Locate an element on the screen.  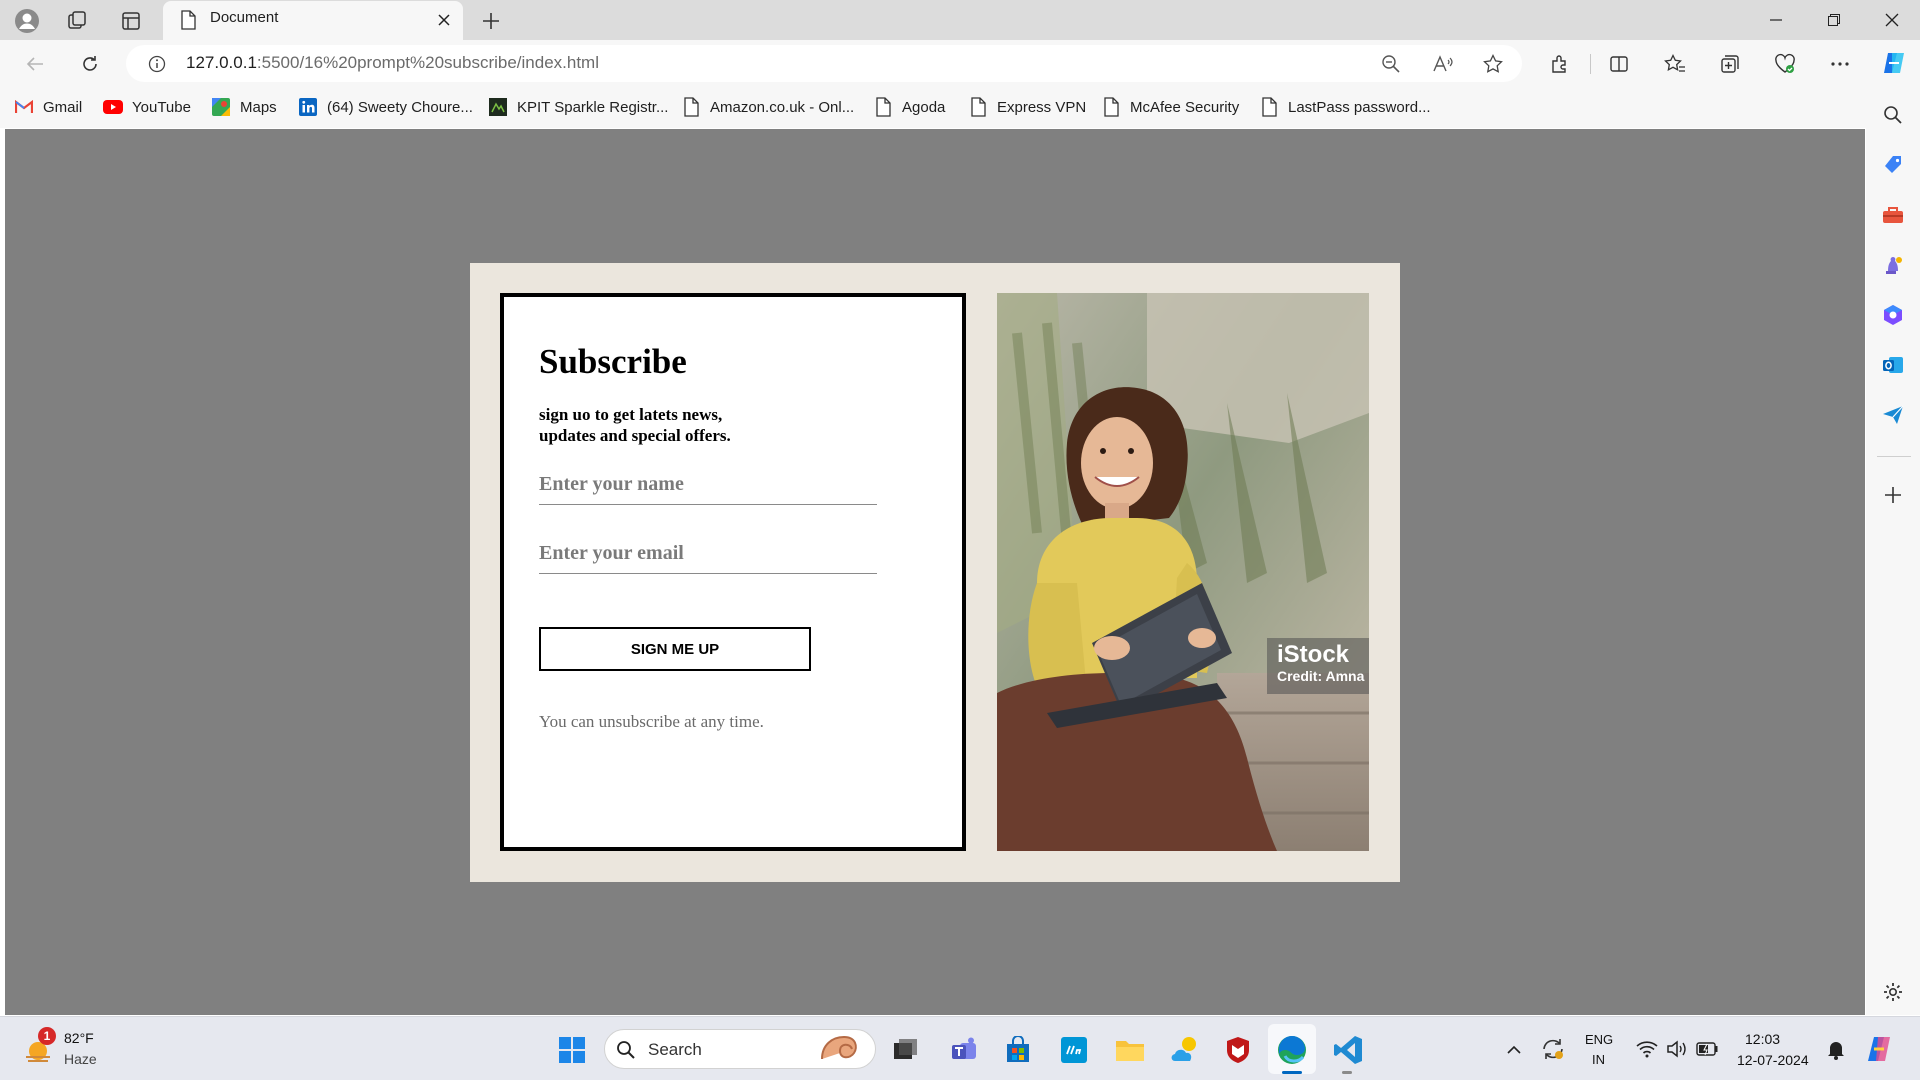
bookmark-label: Gmail is located at coordinates (63, 107).